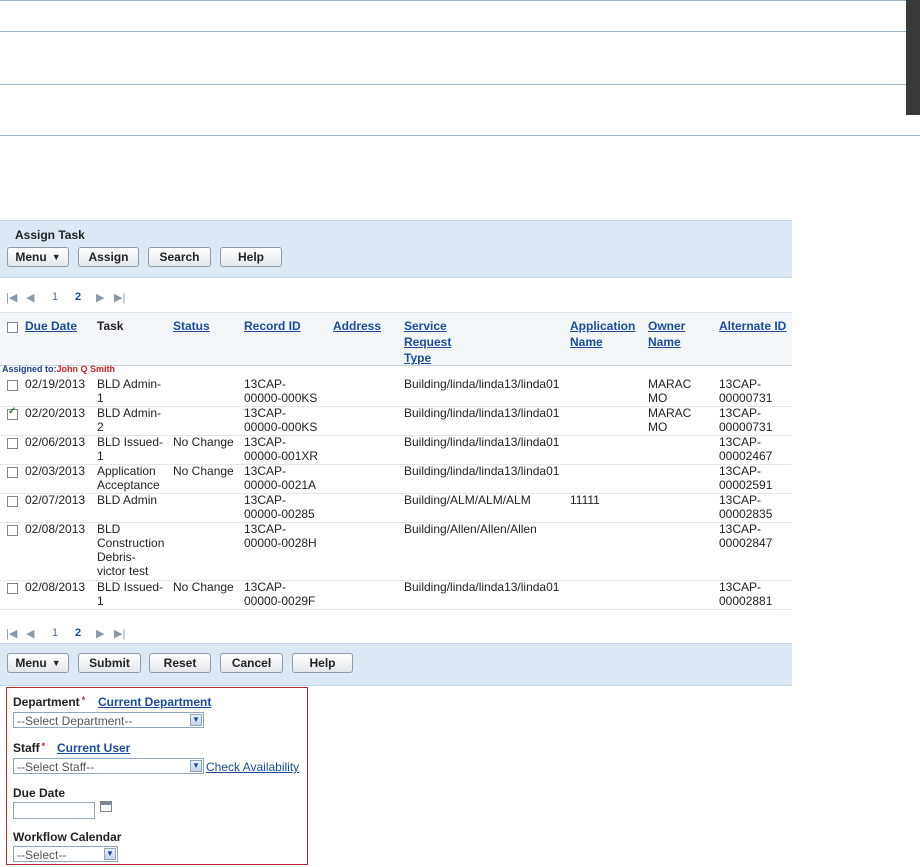  Describe the element at coordinates (746, 398) in the screenshot. I see `cell-alternate-id-line: 00000731` at that location.